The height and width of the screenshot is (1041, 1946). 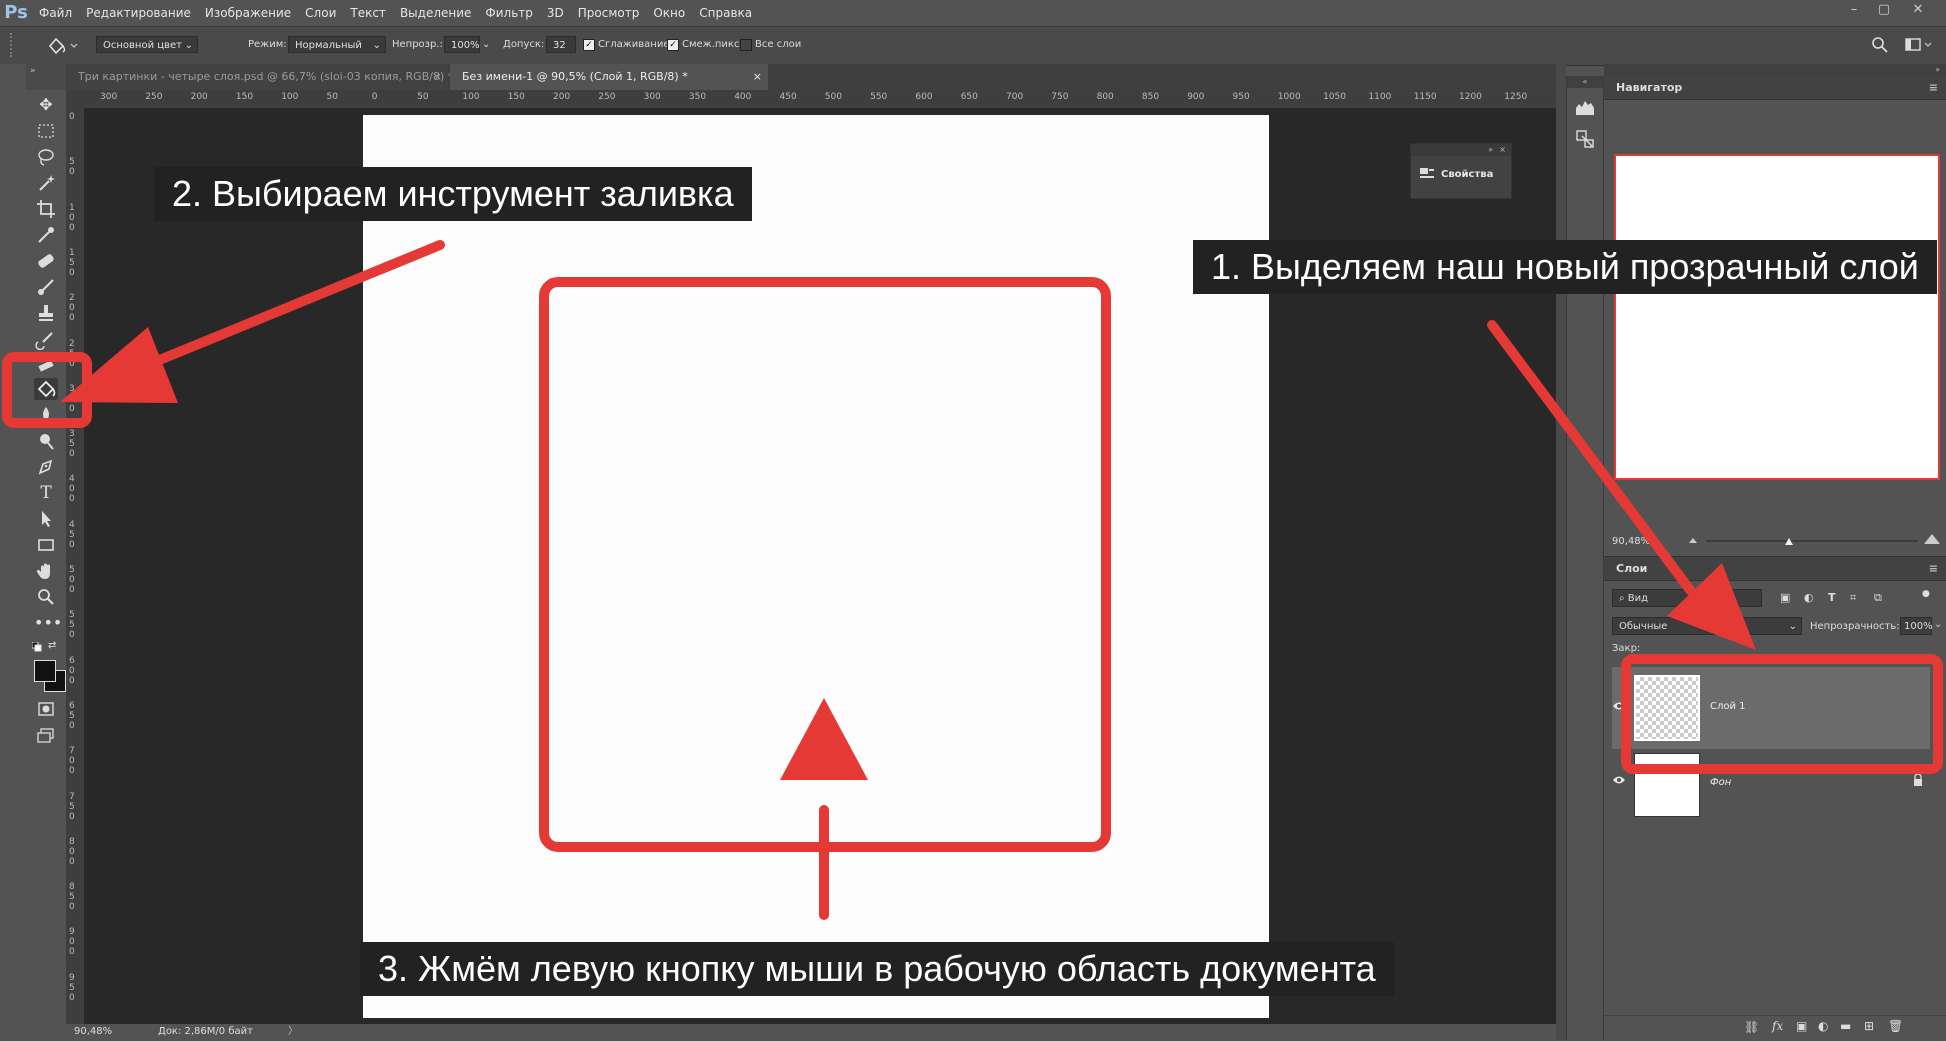 What do you see at coordinates (453, 194) in the screenshot?
I see `annotation-step-2: 2. Выбираем инструмент заливка` at bounding box center [453, 194].